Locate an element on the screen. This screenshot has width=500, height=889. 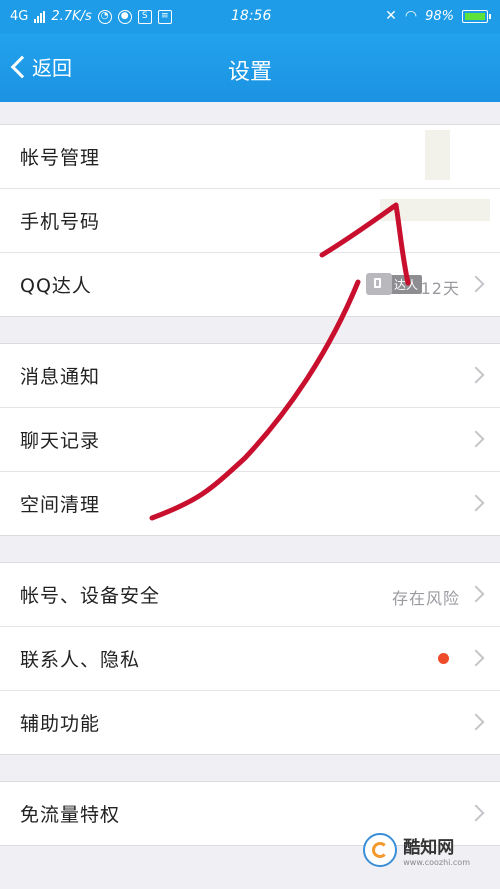
wifi-icon: ◠ is located at coordinates (411, 16).